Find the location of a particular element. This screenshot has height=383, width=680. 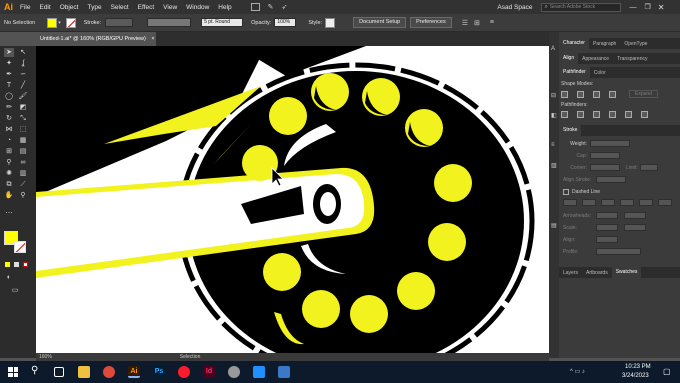

app-logo: Ai is located at coordinates (8, 7).